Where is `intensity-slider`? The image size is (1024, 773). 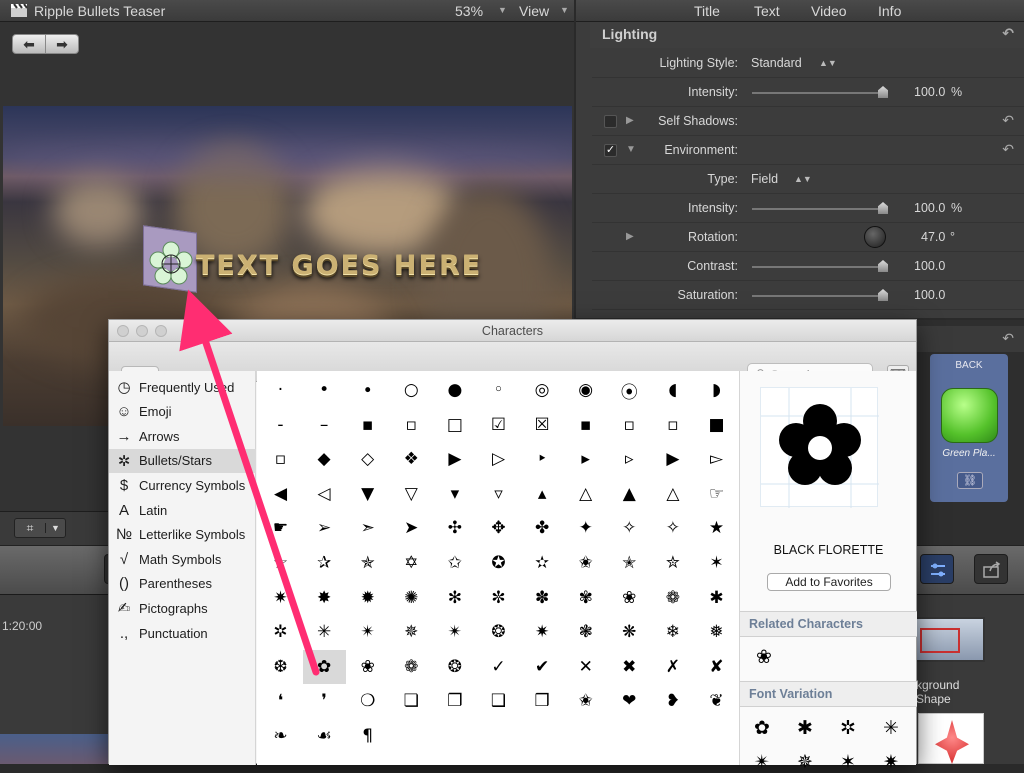 intensity-slider is located at coordinates (820, 92).